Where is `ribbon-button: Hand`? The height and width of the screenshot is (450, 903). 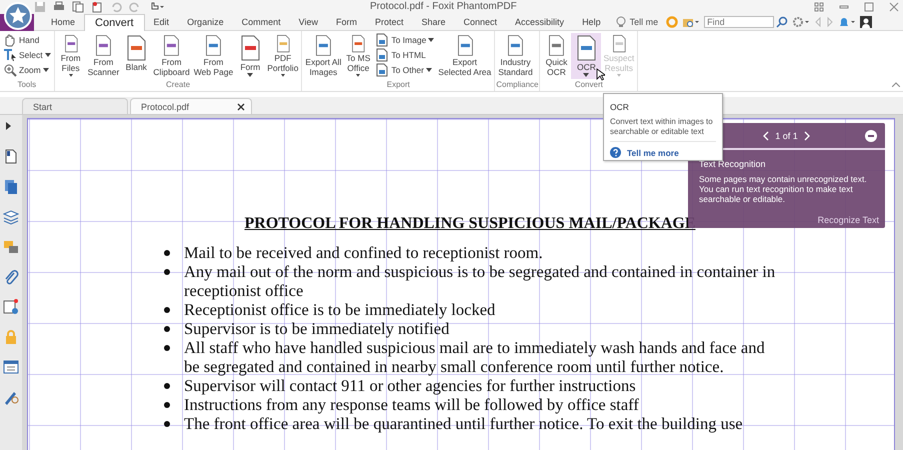 ribbon-button: Hand is located at coordinates (27, 40).